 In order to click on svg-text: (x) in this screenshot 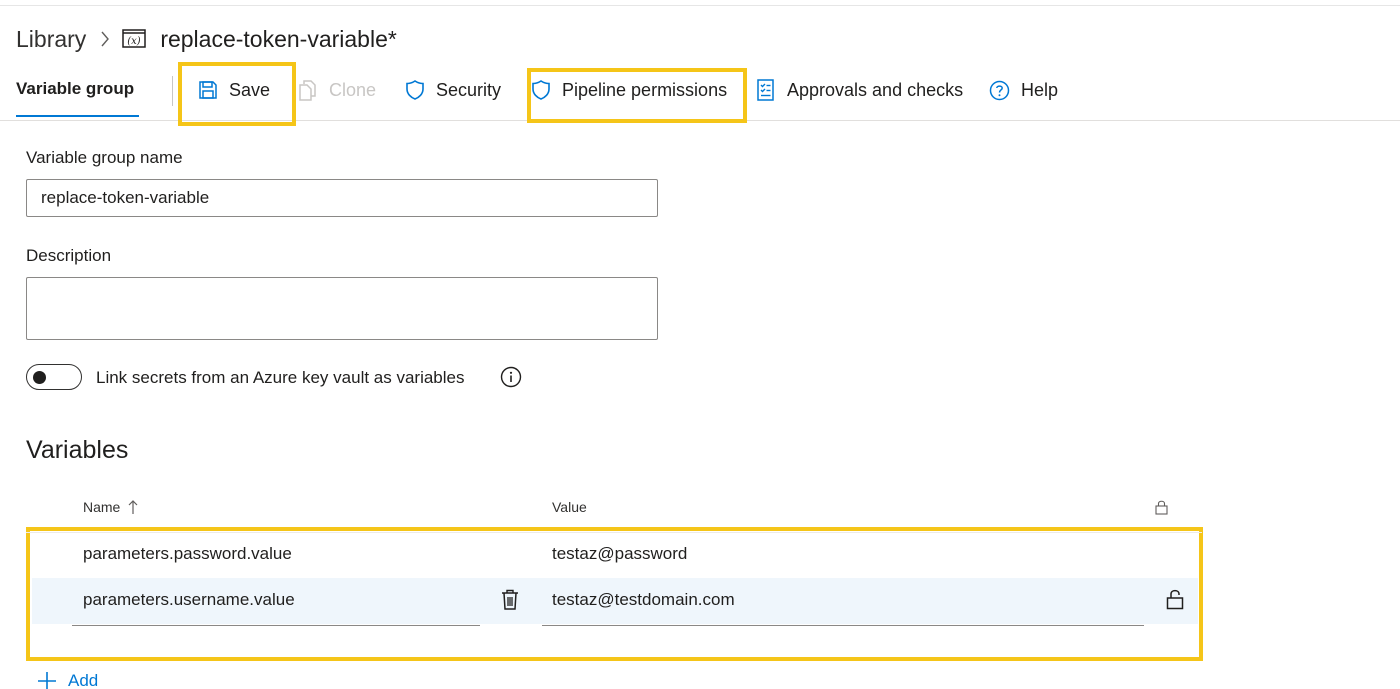, I will do `click(135, 41)`.